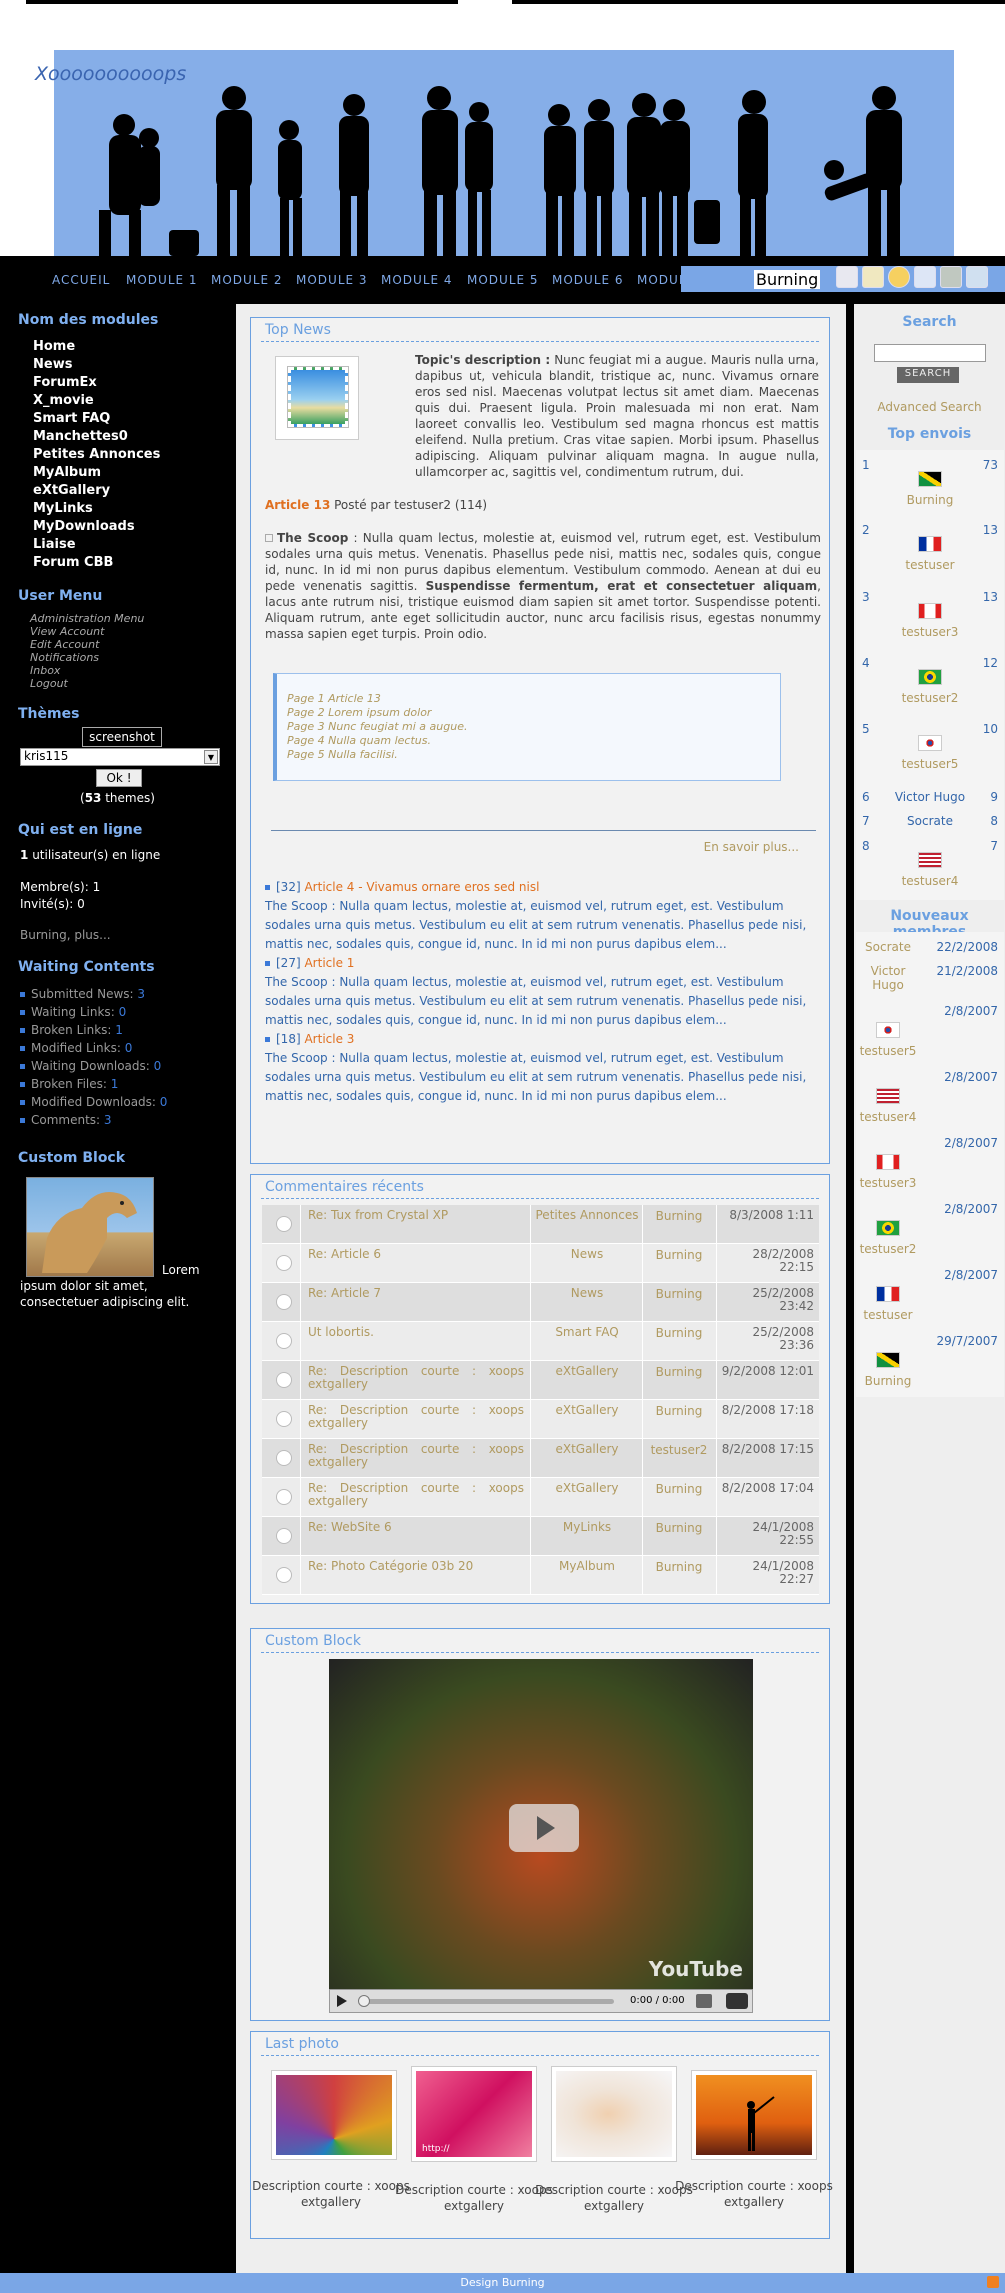 This screenshot has width=1005, height=2293. What do you see at coordinates (416, 1254) in the screenshot?
I see `comment-subject: Re: Article 6` at bounding box center [416, 1254].